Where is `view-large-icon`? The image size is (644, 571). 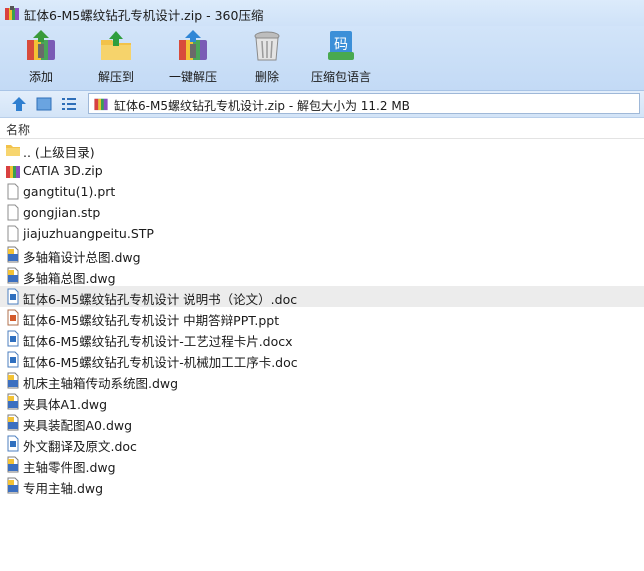 view-large-icon is located at coordinates (44, 104).